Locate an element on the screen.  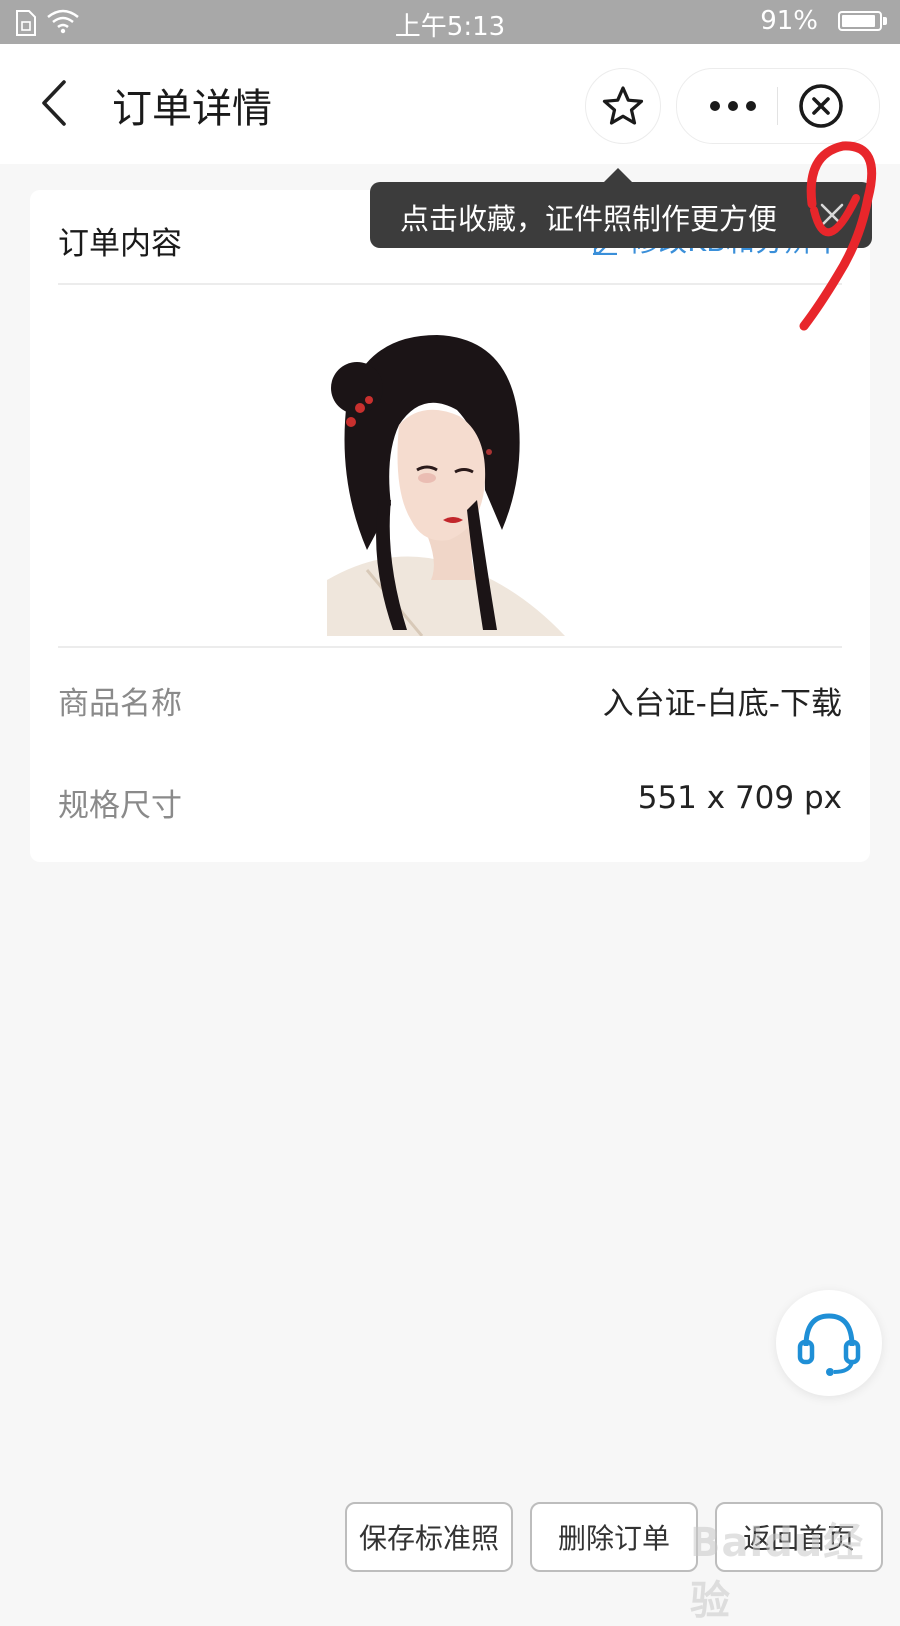
spec-size-label: 规格尺寸 is located at coordinates (120, 806).